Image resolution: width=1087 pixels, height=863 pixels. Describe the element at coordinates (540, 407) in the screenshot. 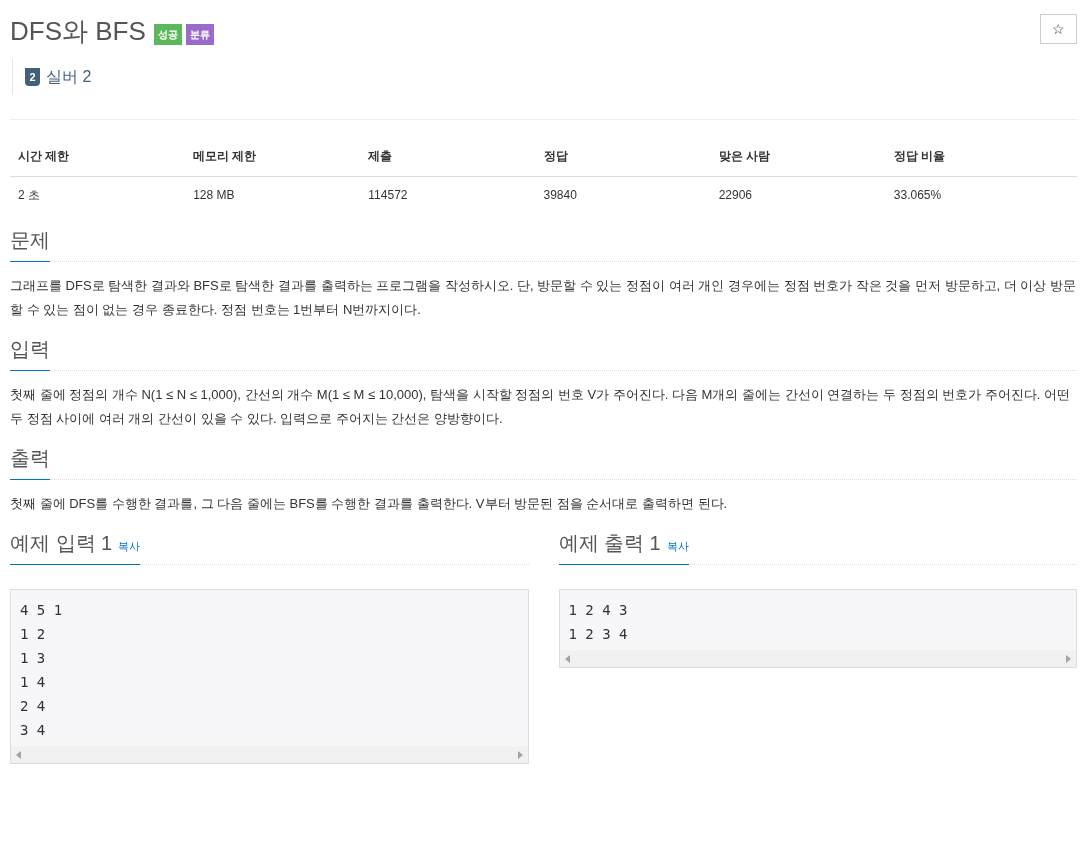

I see `section-text: 첫째 줄에 정점의 개수 N(1 ≤ N ≤ 1,000), 간선의 개수 M(1 ≤ M ≤ 10,000), 탐색을 시작할 정점의 번호 V가 주어진다. 다음 M개의 줄에는 간선이 연결하는 두 정점의 번호가 주어진다. 어떤 두 정점 사이에 여러 개의 간선이 있을 수 있다. 입력으로 주어지는 간선은 양방향이다.` at that location.